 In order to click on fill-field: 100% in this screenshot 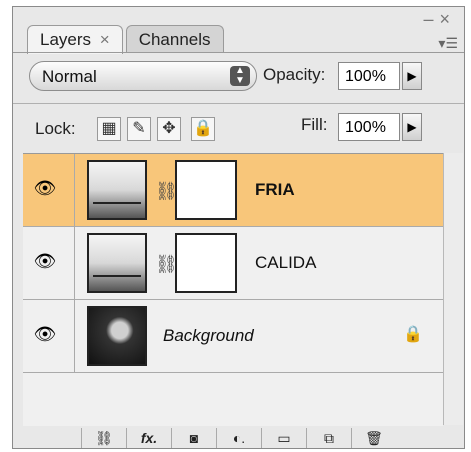, I will do `click(369, 127)`.